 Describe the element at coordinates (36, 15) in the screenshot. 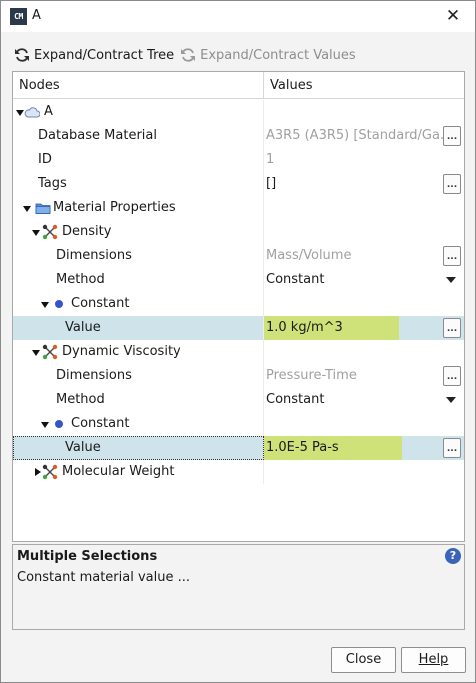

I see `window-title: A` at that location.